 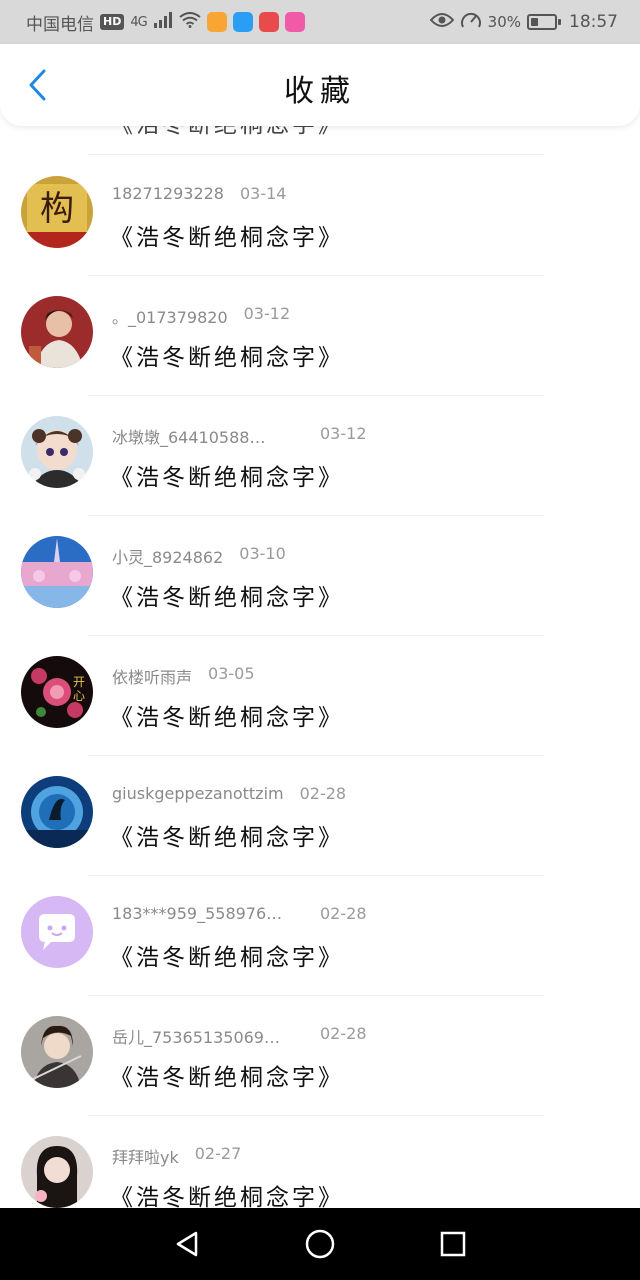 I want to click on svg-text: 开, so click(x=79, y=682).